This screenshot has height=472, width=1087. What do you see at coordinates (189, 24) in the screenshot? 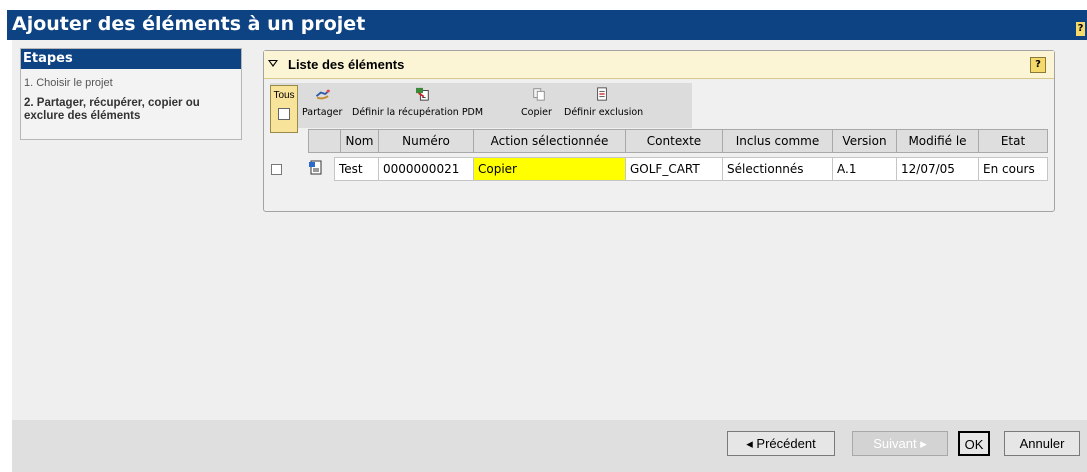
I see `window-title: Ajouter des éléments à un projet` at bounding box center [189, 24].